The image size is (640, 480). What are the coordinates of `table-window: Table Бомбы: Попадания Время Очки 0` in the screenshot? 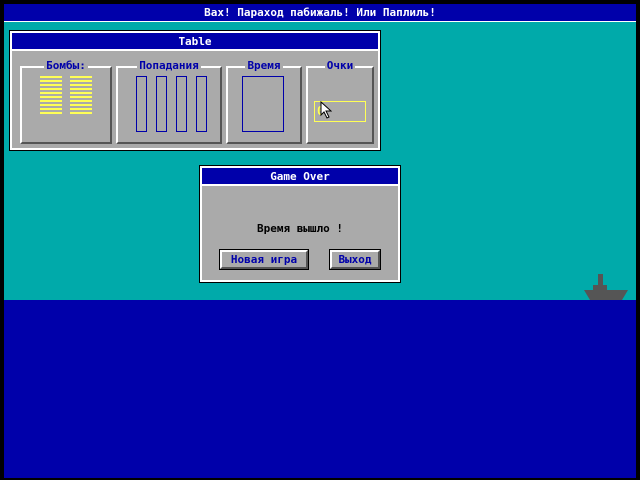 It's located at (195, 90).